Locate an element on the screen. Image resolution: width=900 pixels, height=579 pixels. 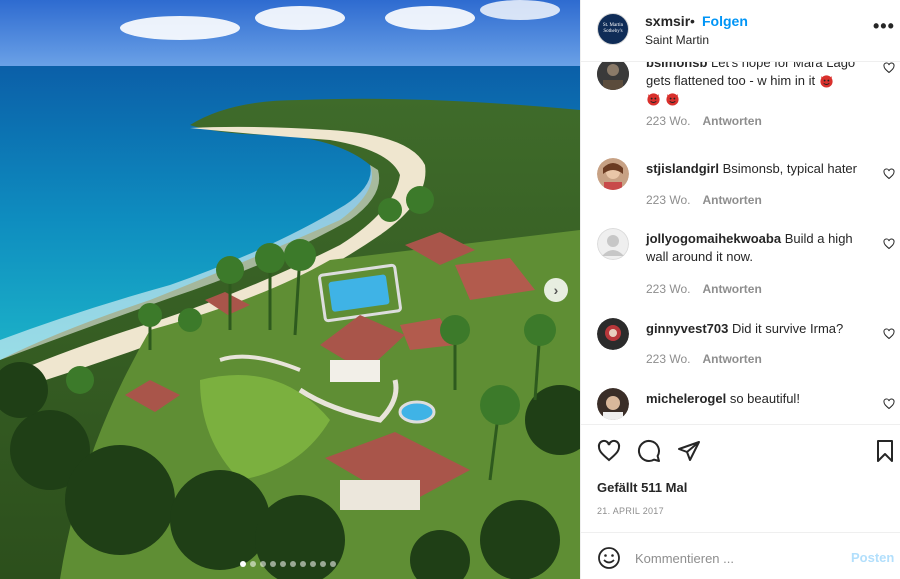
comment-body: Did it survive Irma? is located at coordinates (788, 328).